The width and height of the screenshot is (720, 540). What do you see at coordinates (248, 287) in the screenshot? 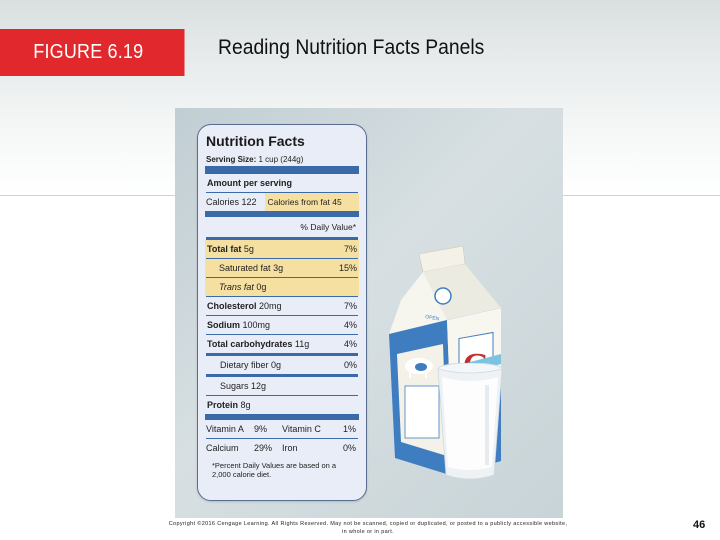
I see `nutrient-name-suffix: fat` at bounding box center [248, 287].